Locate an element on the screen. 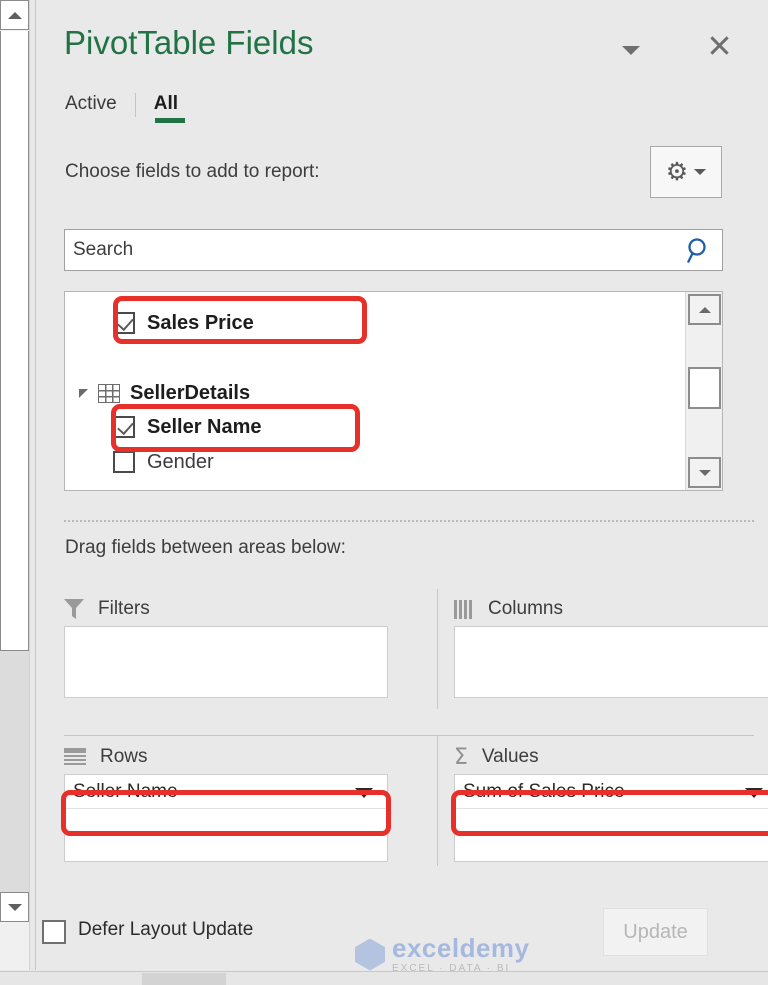 The image size is (768, 985). field-list-tools-button: ⚙ is located at coordinates (686, 172).